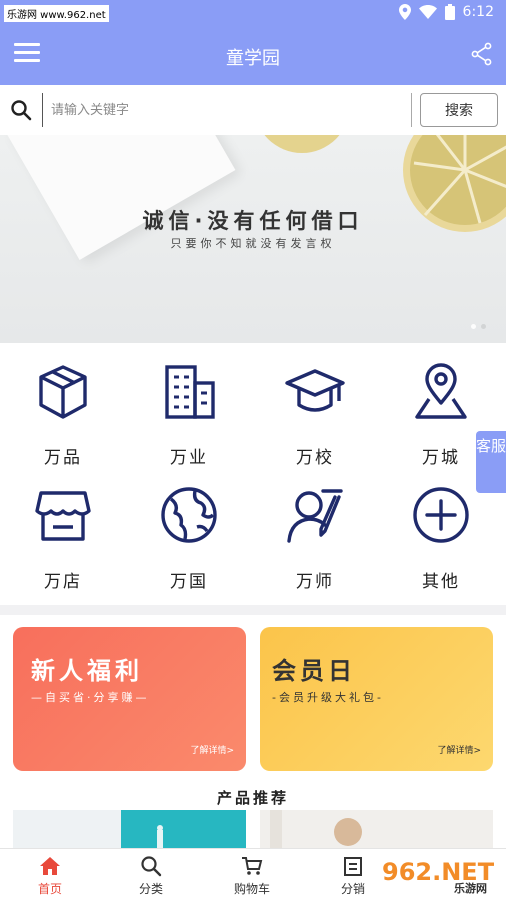 The width and height of the screenshot is (506, 900). Describe the element at coordinates (50, 866) in the screenshot. I see `home-icon` at that location.